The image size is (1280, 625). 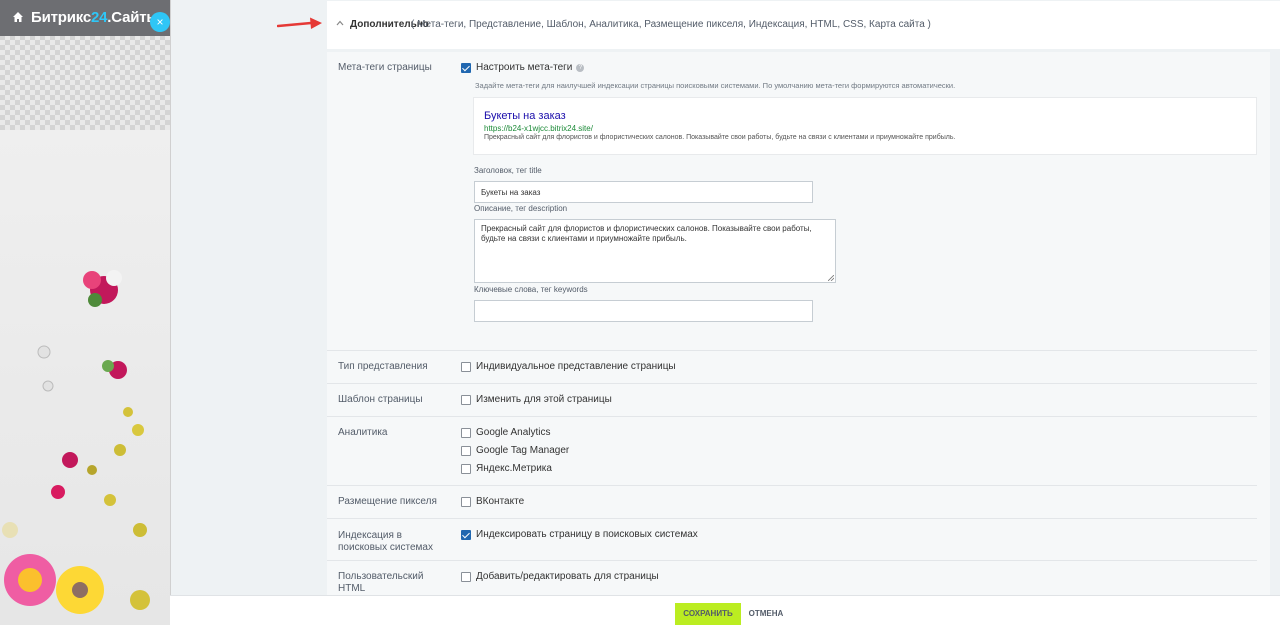 I want to click on title-field-label: Заголовок, тег title, so click(x=508, y=170).